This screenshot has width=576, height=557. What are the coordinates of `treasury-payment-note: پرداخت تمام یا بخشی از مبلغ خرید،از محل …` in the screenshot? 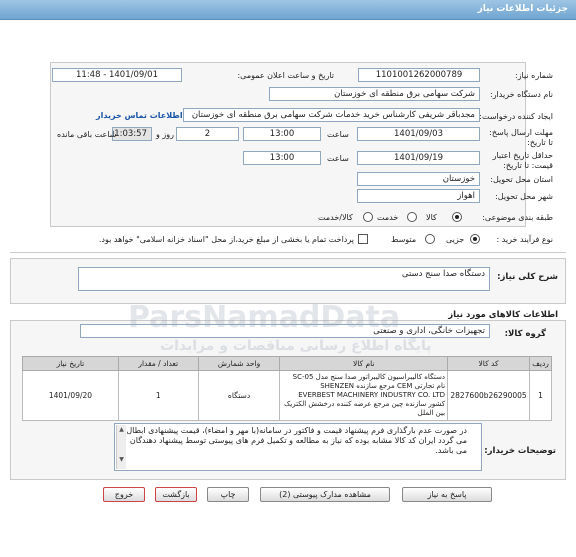 It's located at (226, 239).